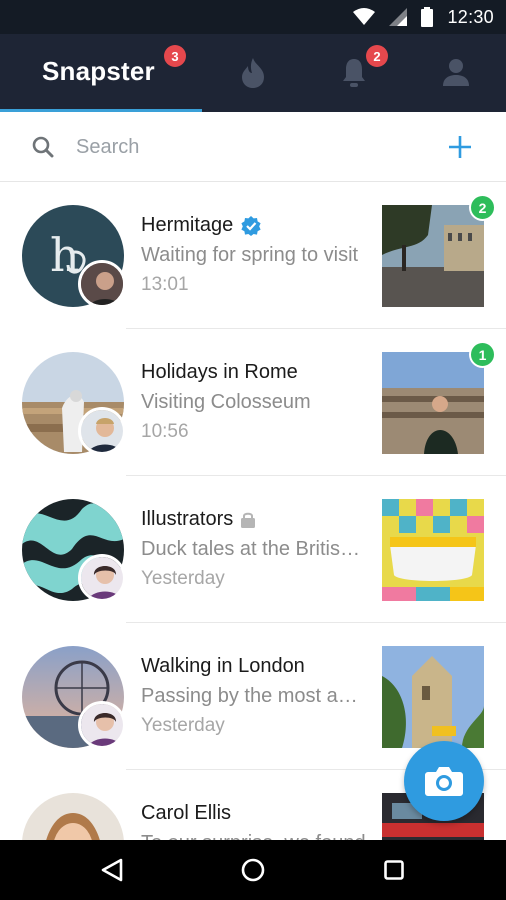 The image size is (506, 900). I want to click on home-icon, so click(253, 870).